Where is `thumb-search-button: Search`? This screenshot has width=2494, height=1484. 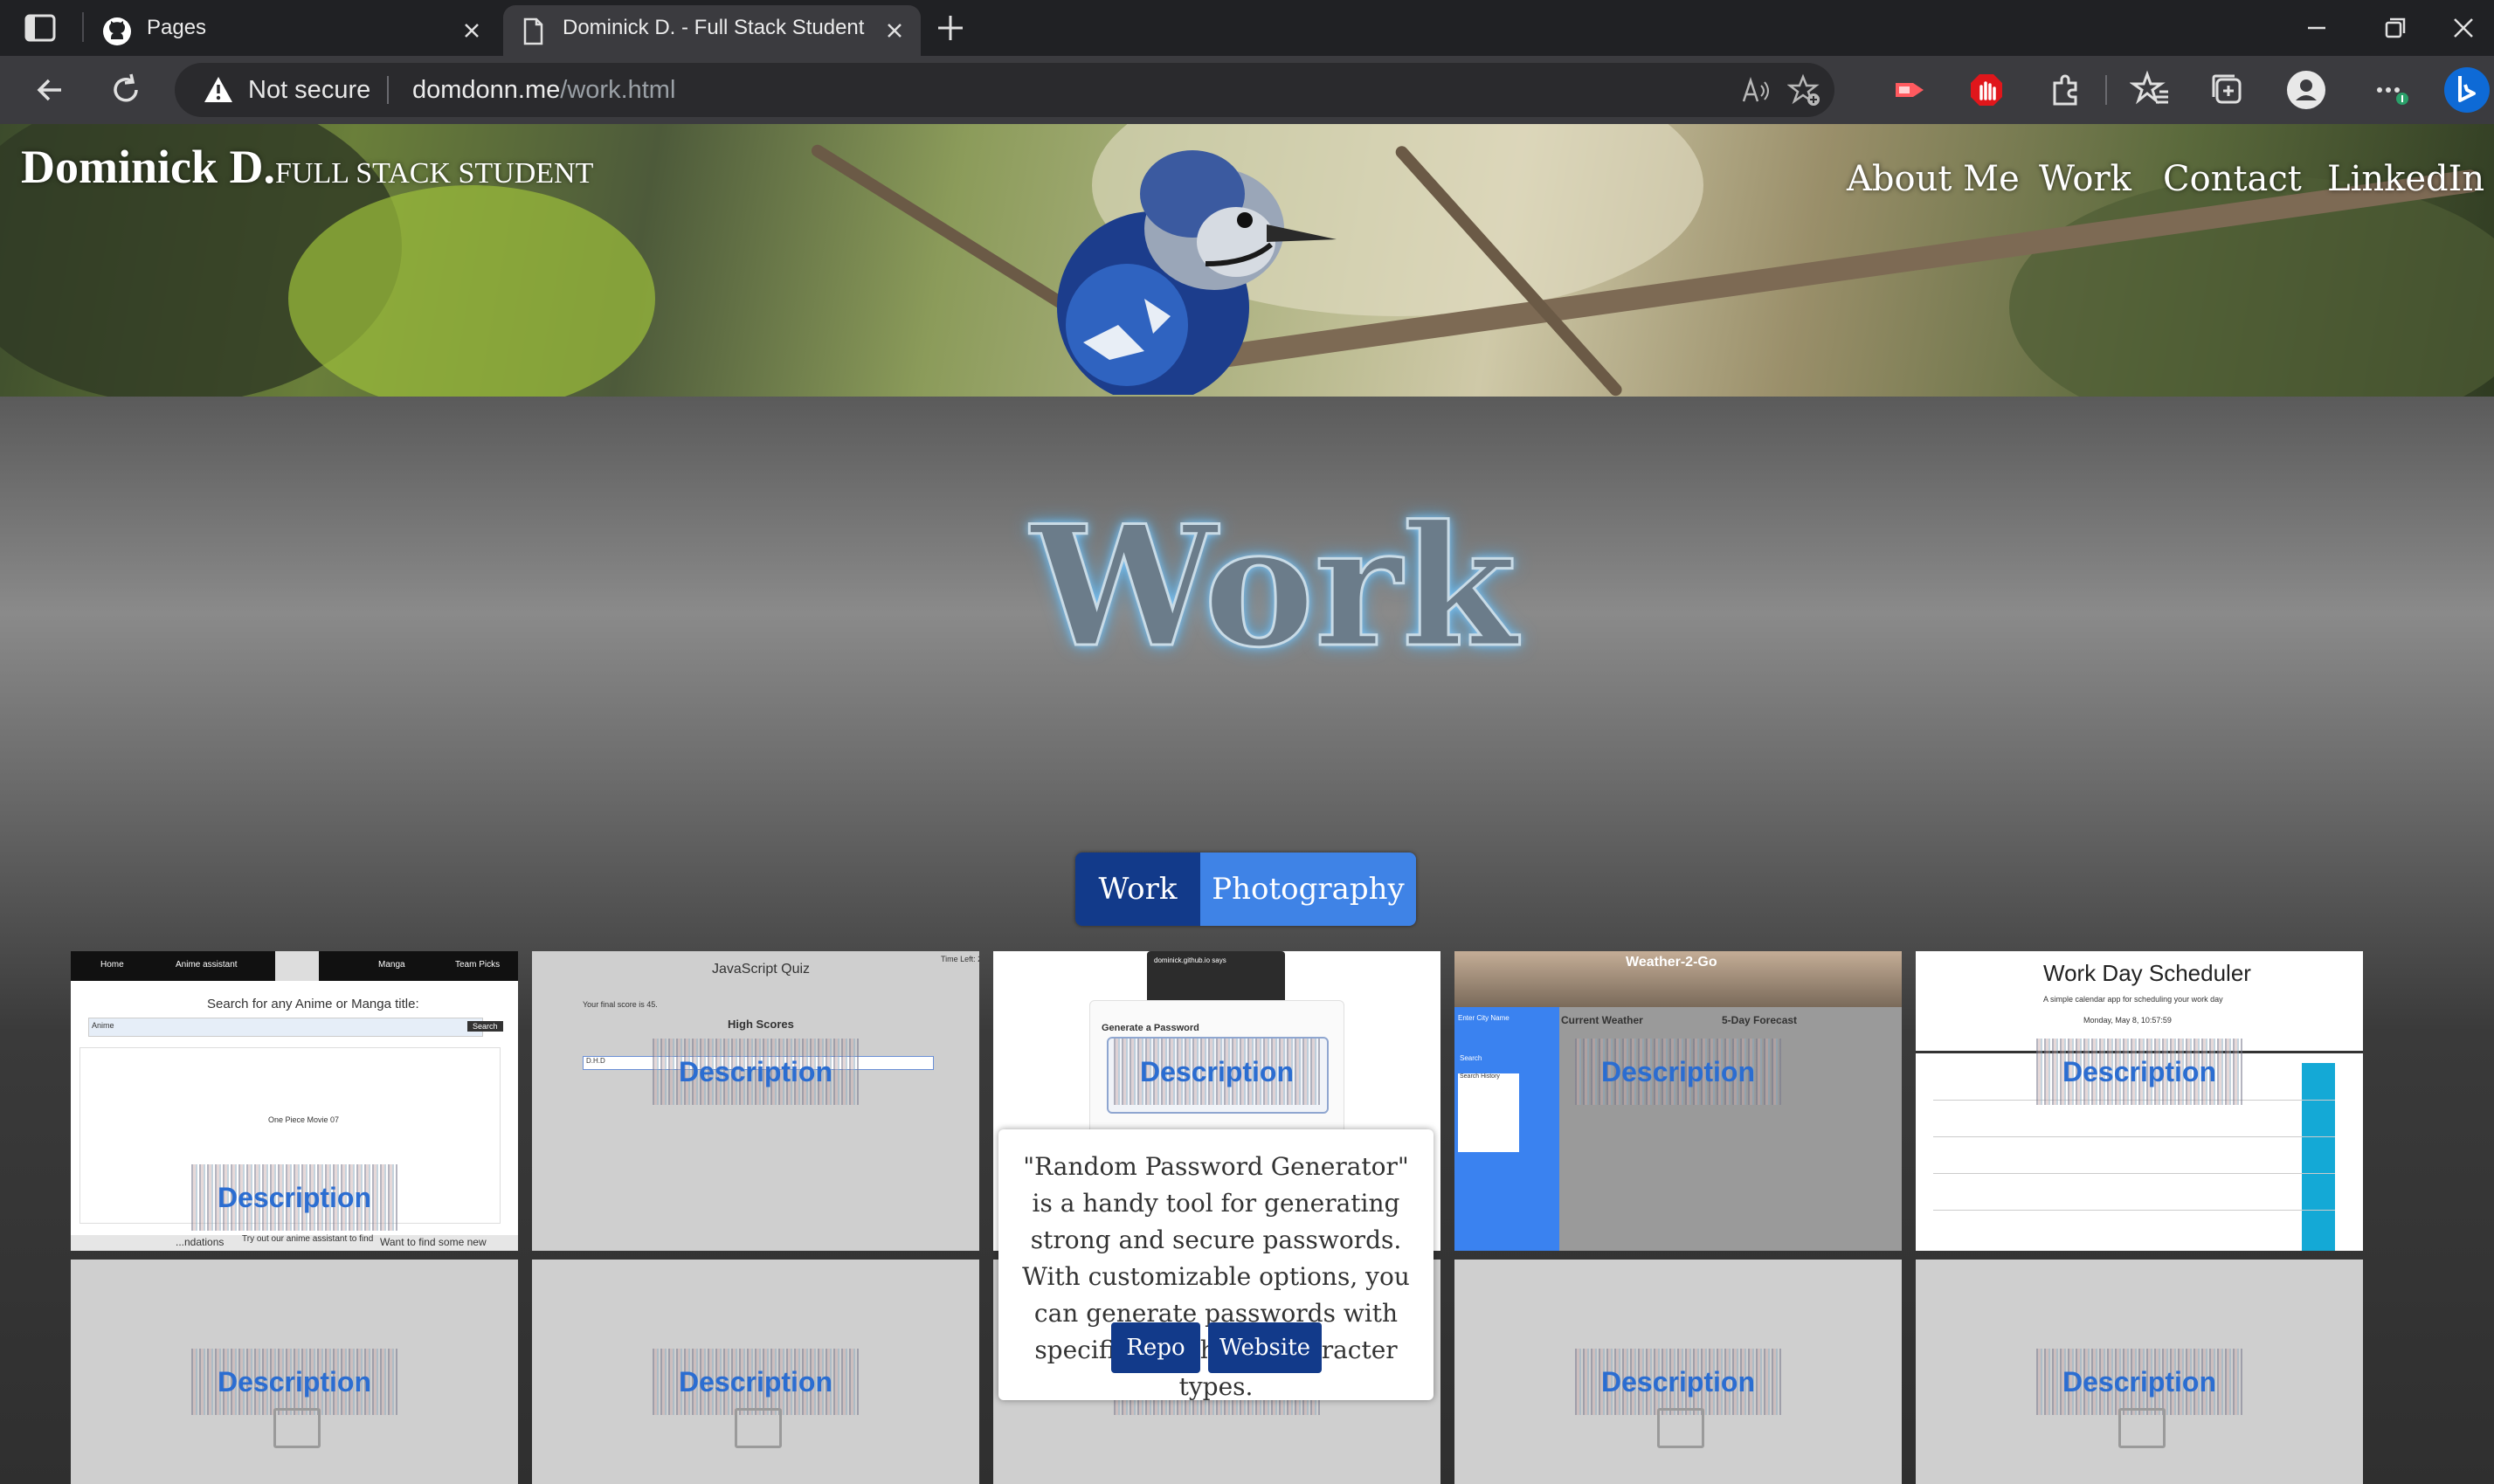 thumb-search-button: Search is located at coordinates (485, 1026).